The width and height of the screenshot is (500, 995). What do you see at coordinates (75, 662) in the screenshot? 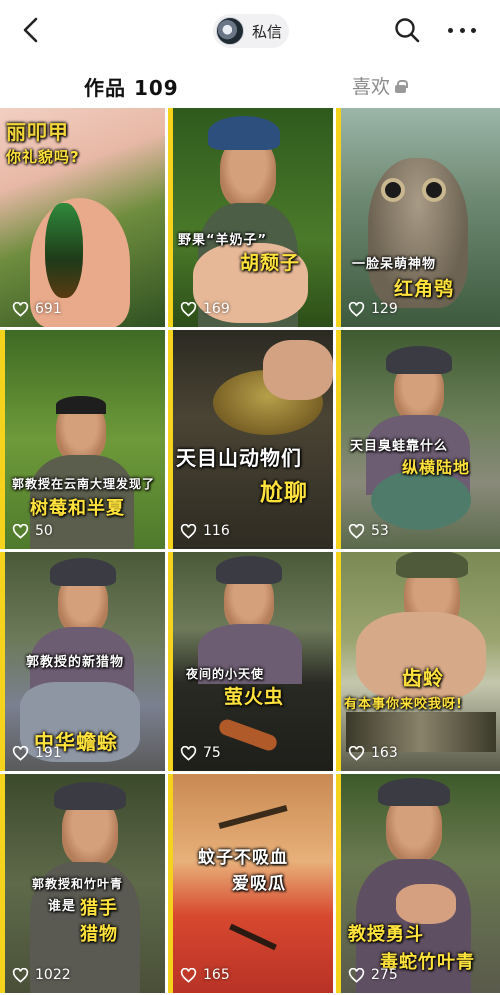
I see `video-caption: 郭教授的新猎物` at bounding box center [75, 662].